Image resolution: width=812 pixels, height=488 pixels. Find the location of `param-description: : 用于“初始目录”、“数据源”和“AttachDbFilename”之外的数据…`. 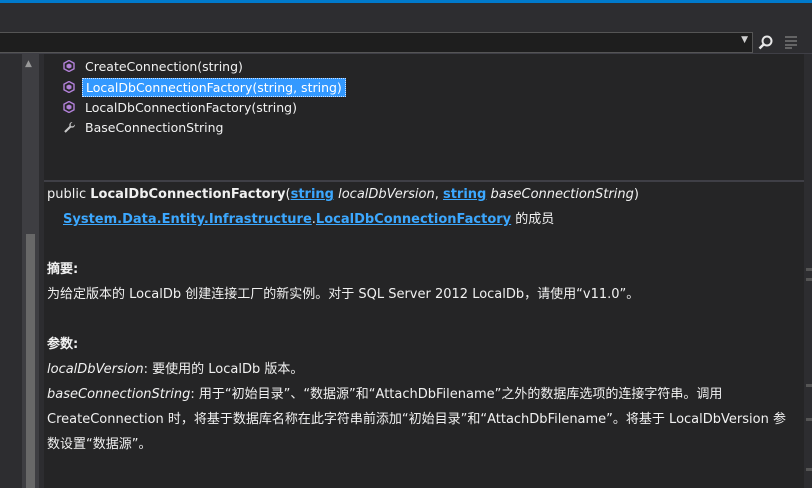

param-description: : 用于“初始目录”、“数据源”和“AttachDbFilename”之外的数据… is located at coordinates (456, 394).